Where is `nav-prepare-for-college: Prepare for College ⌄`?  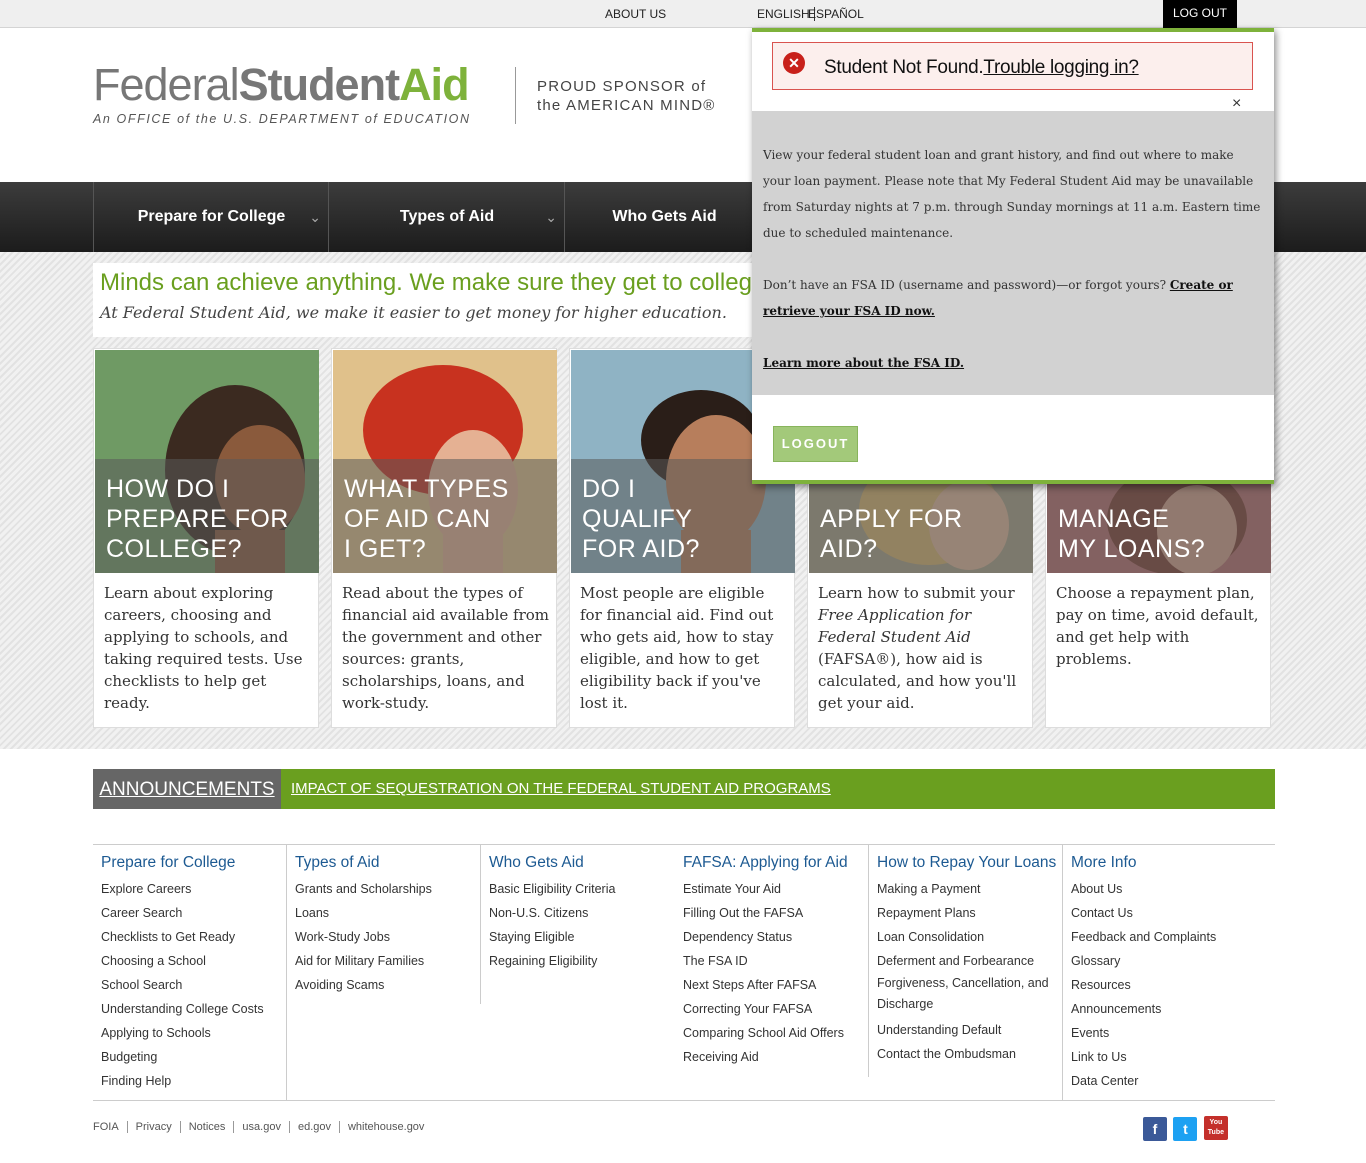
nav-prepare-for-college: Prepare for College ⌄ is located at coordinates (211, 217).